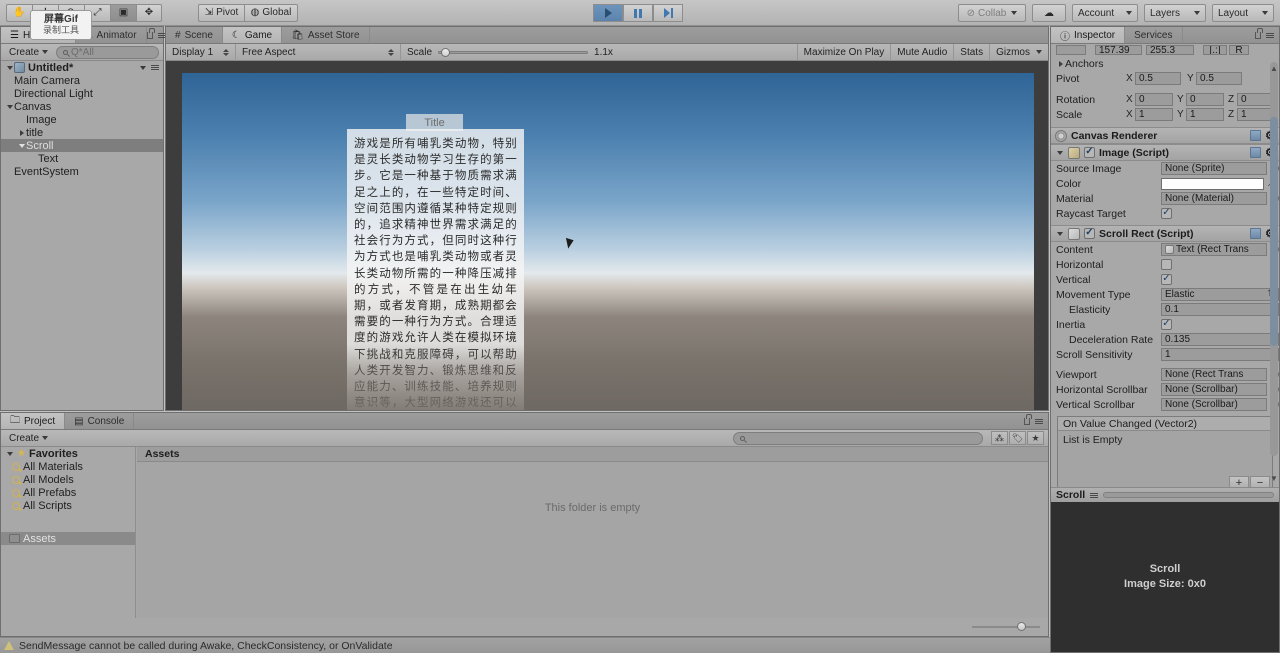 Image resolution: width=1280 pixels, height=653 pixels. Describe the element at coordinates (1071, 50) in the screenshot. I see `rect-anchor-preset` at that location.